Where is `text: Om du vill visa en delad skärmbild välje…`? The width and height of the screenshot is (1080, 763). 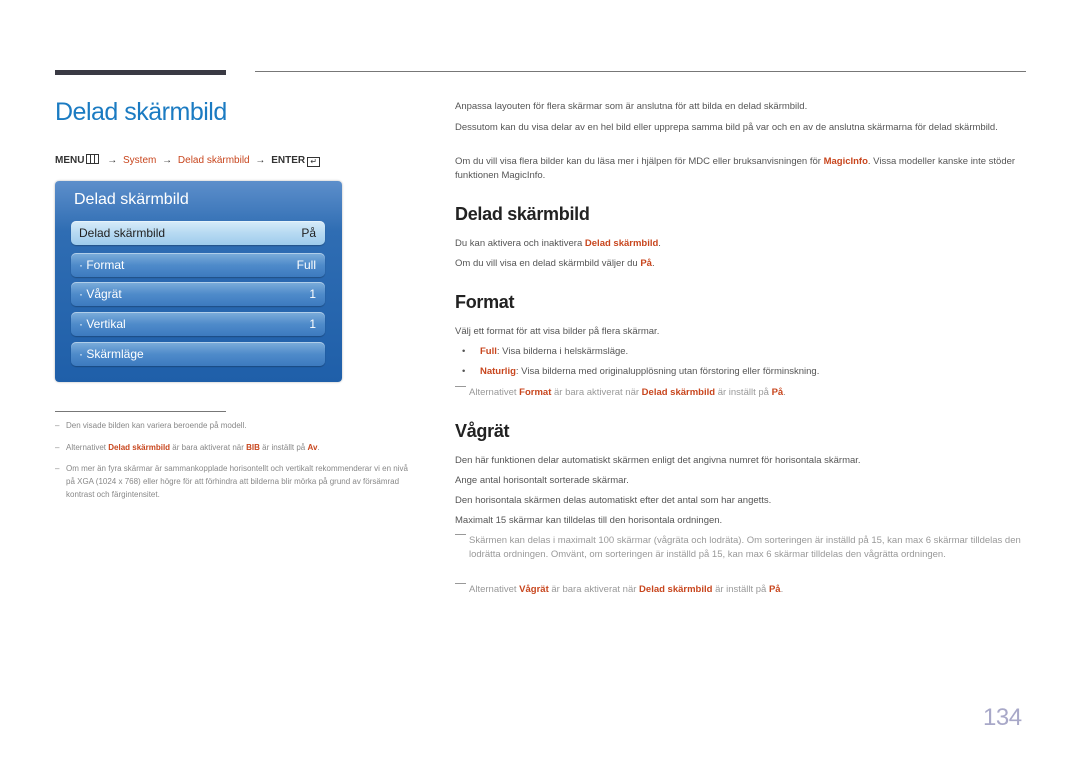 text: Om du vill visa en delad skärmbild välje… is located at coordinates (548, 263).